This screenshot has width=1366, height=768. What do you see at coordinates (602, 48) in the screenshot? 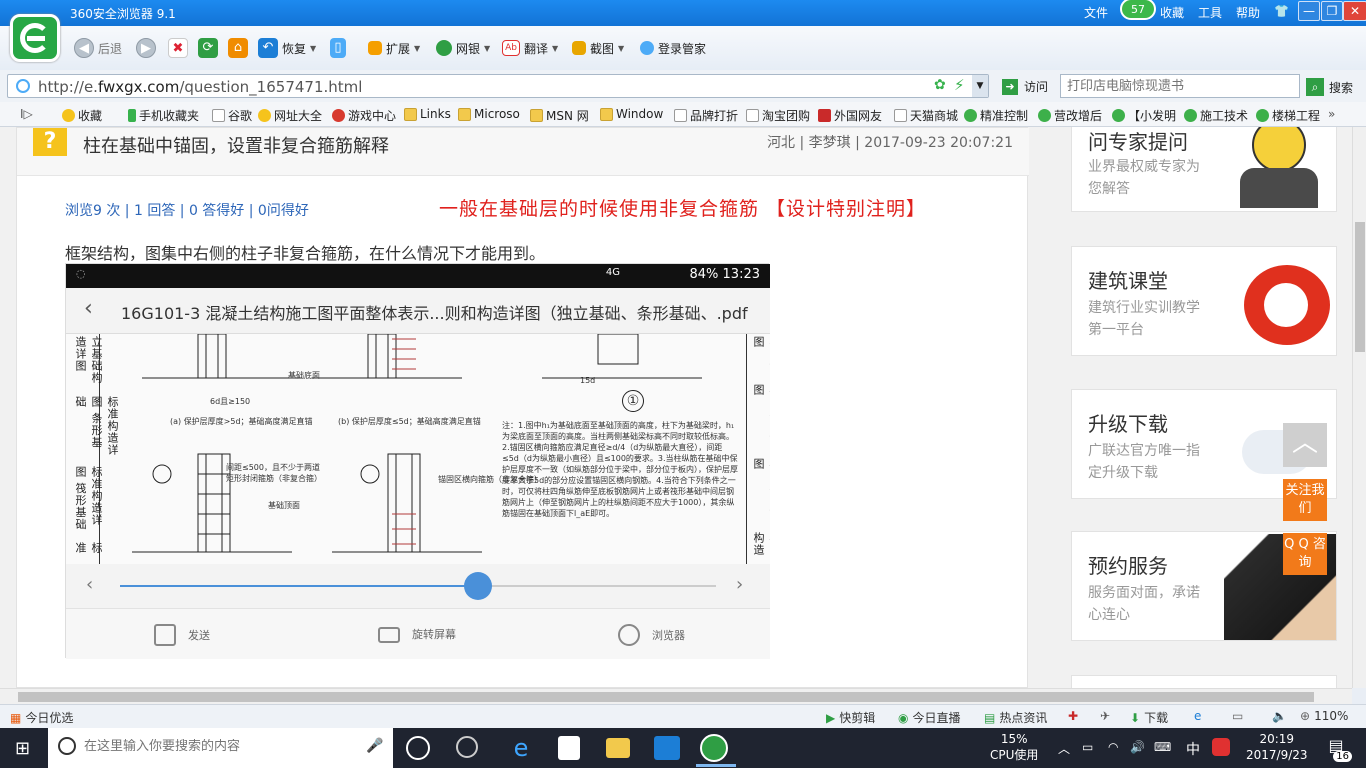
I see `screenshot-button: 截图` at bounding box center [602, 48].